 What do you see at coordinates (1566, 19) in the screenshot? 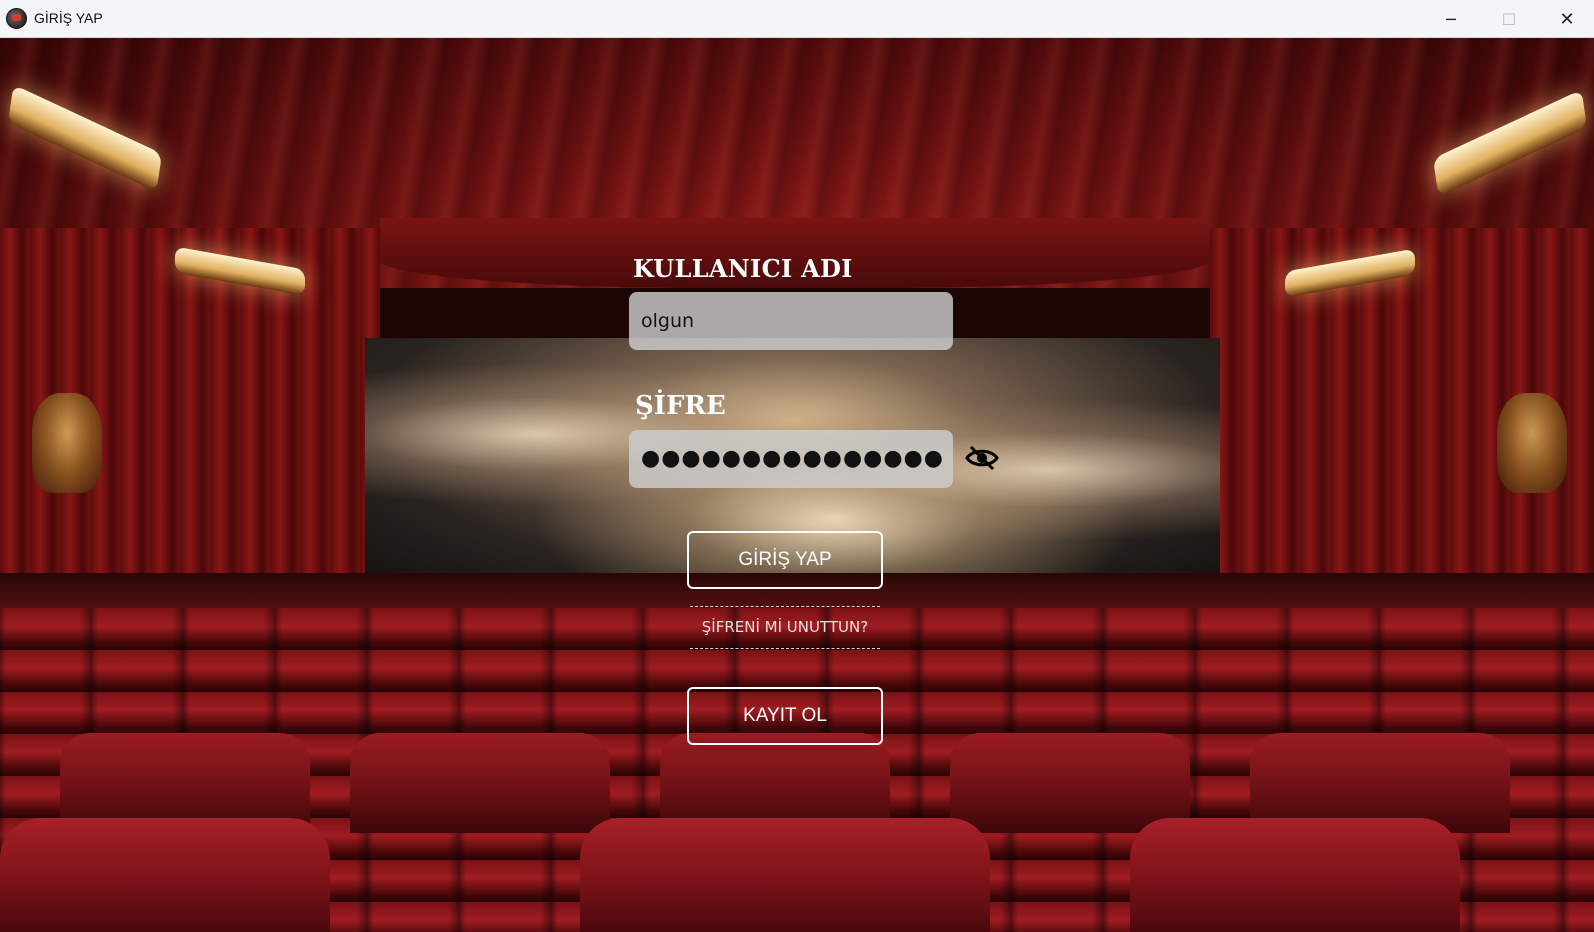
I see `close-button: ✕` at bounding box center [1566, 19].